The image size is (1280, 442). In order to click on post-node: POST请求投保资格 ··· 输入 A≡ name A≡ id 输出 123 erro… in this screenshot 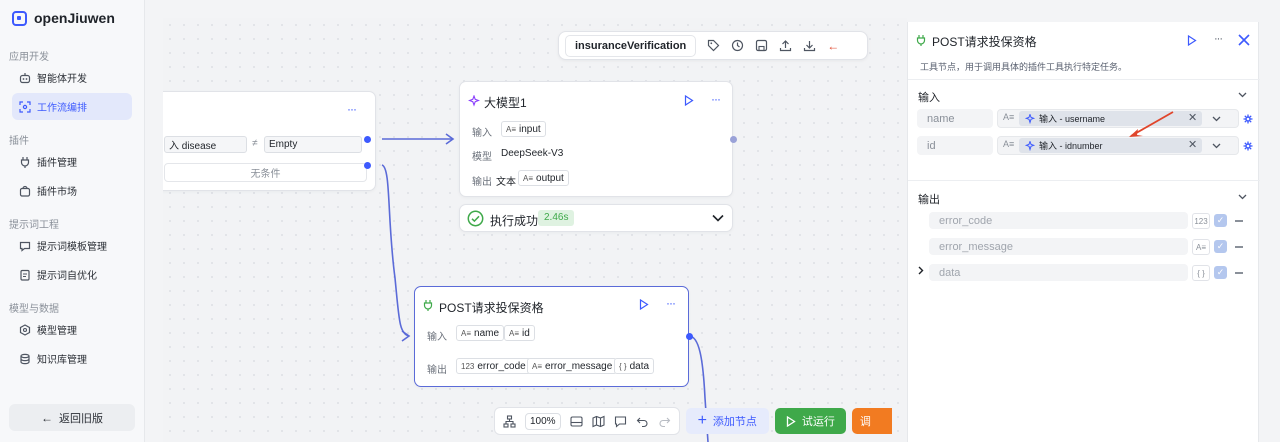, I will do `click(553, 336)`.